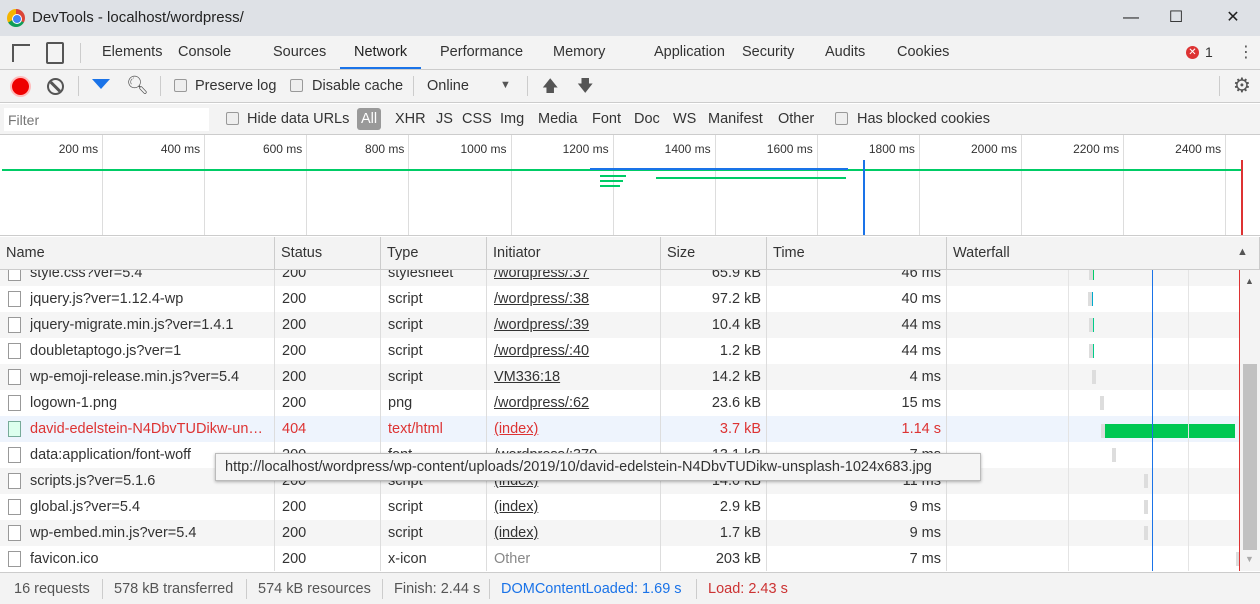 Image resolution: width=1260 pixels, height=604 pixels. What do you see at coordinates (55, 53) in the screenshot?
I see `device-toolbar-icon` at bounding box center [55, 53].